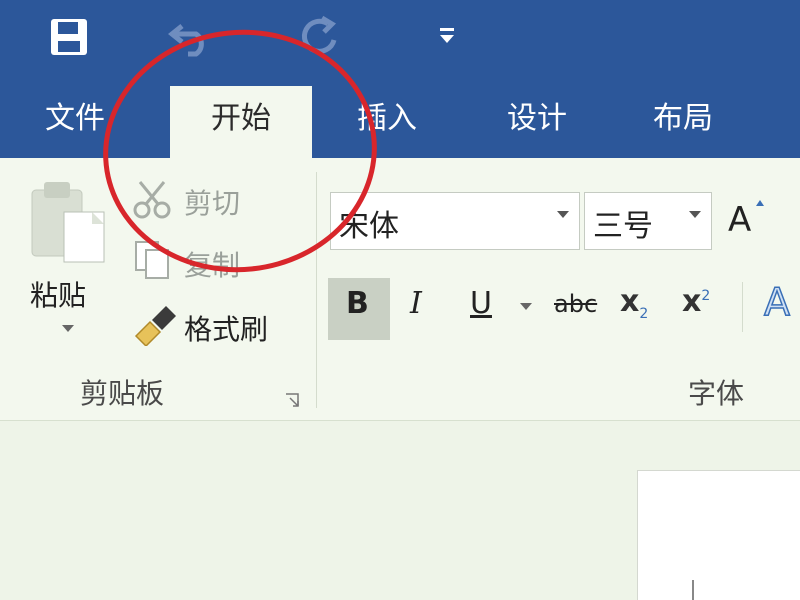  What do you see at coordinates (742, 307) in the screenshot?
I see `font-divider` at bounding box center [742, 307].